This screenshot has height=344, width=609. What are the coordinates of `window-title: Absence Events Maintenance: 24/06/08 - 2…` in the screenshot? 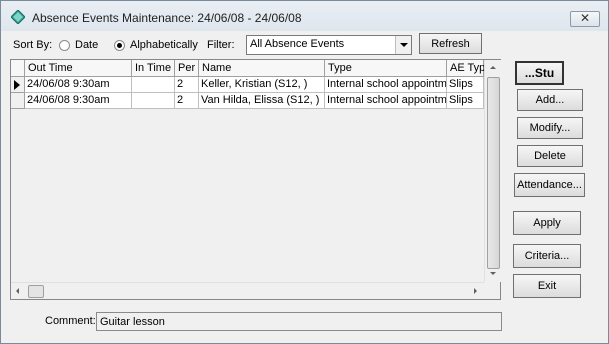 It's located at (167, 18).